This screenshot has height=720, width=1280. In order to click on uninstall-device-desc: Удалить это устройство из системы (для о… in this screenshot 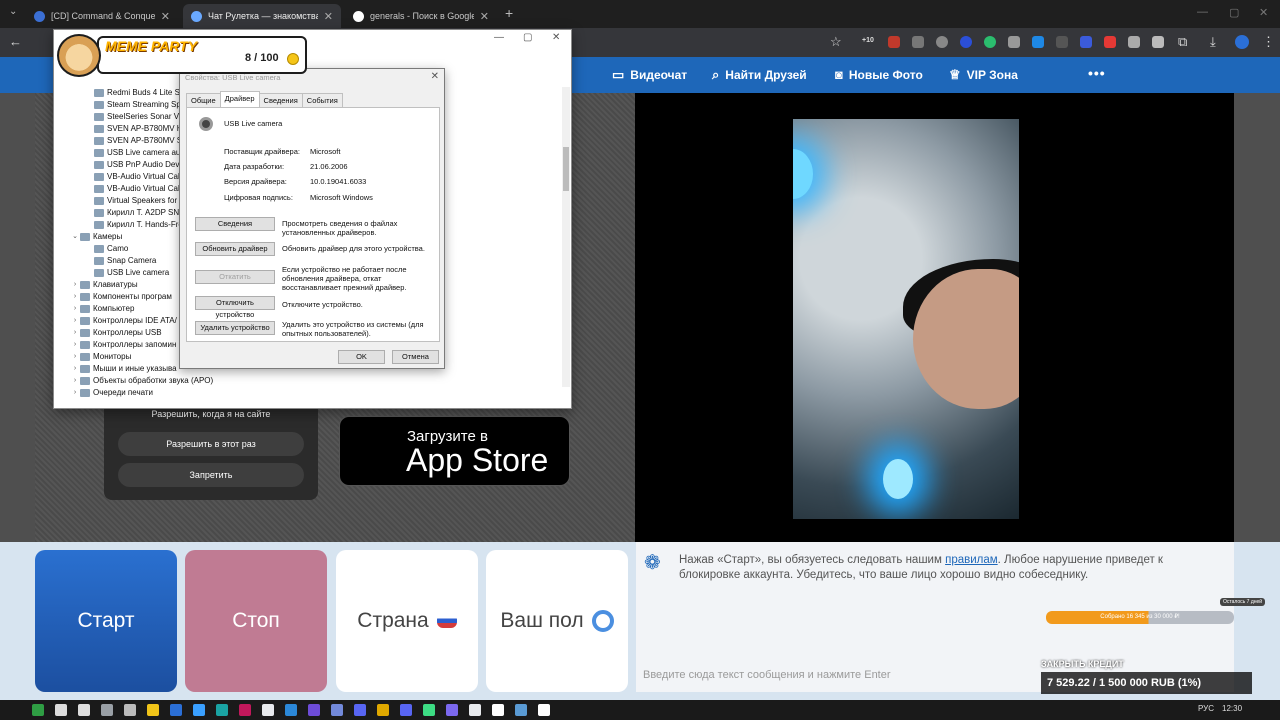, I will do `click(353, 329)`.